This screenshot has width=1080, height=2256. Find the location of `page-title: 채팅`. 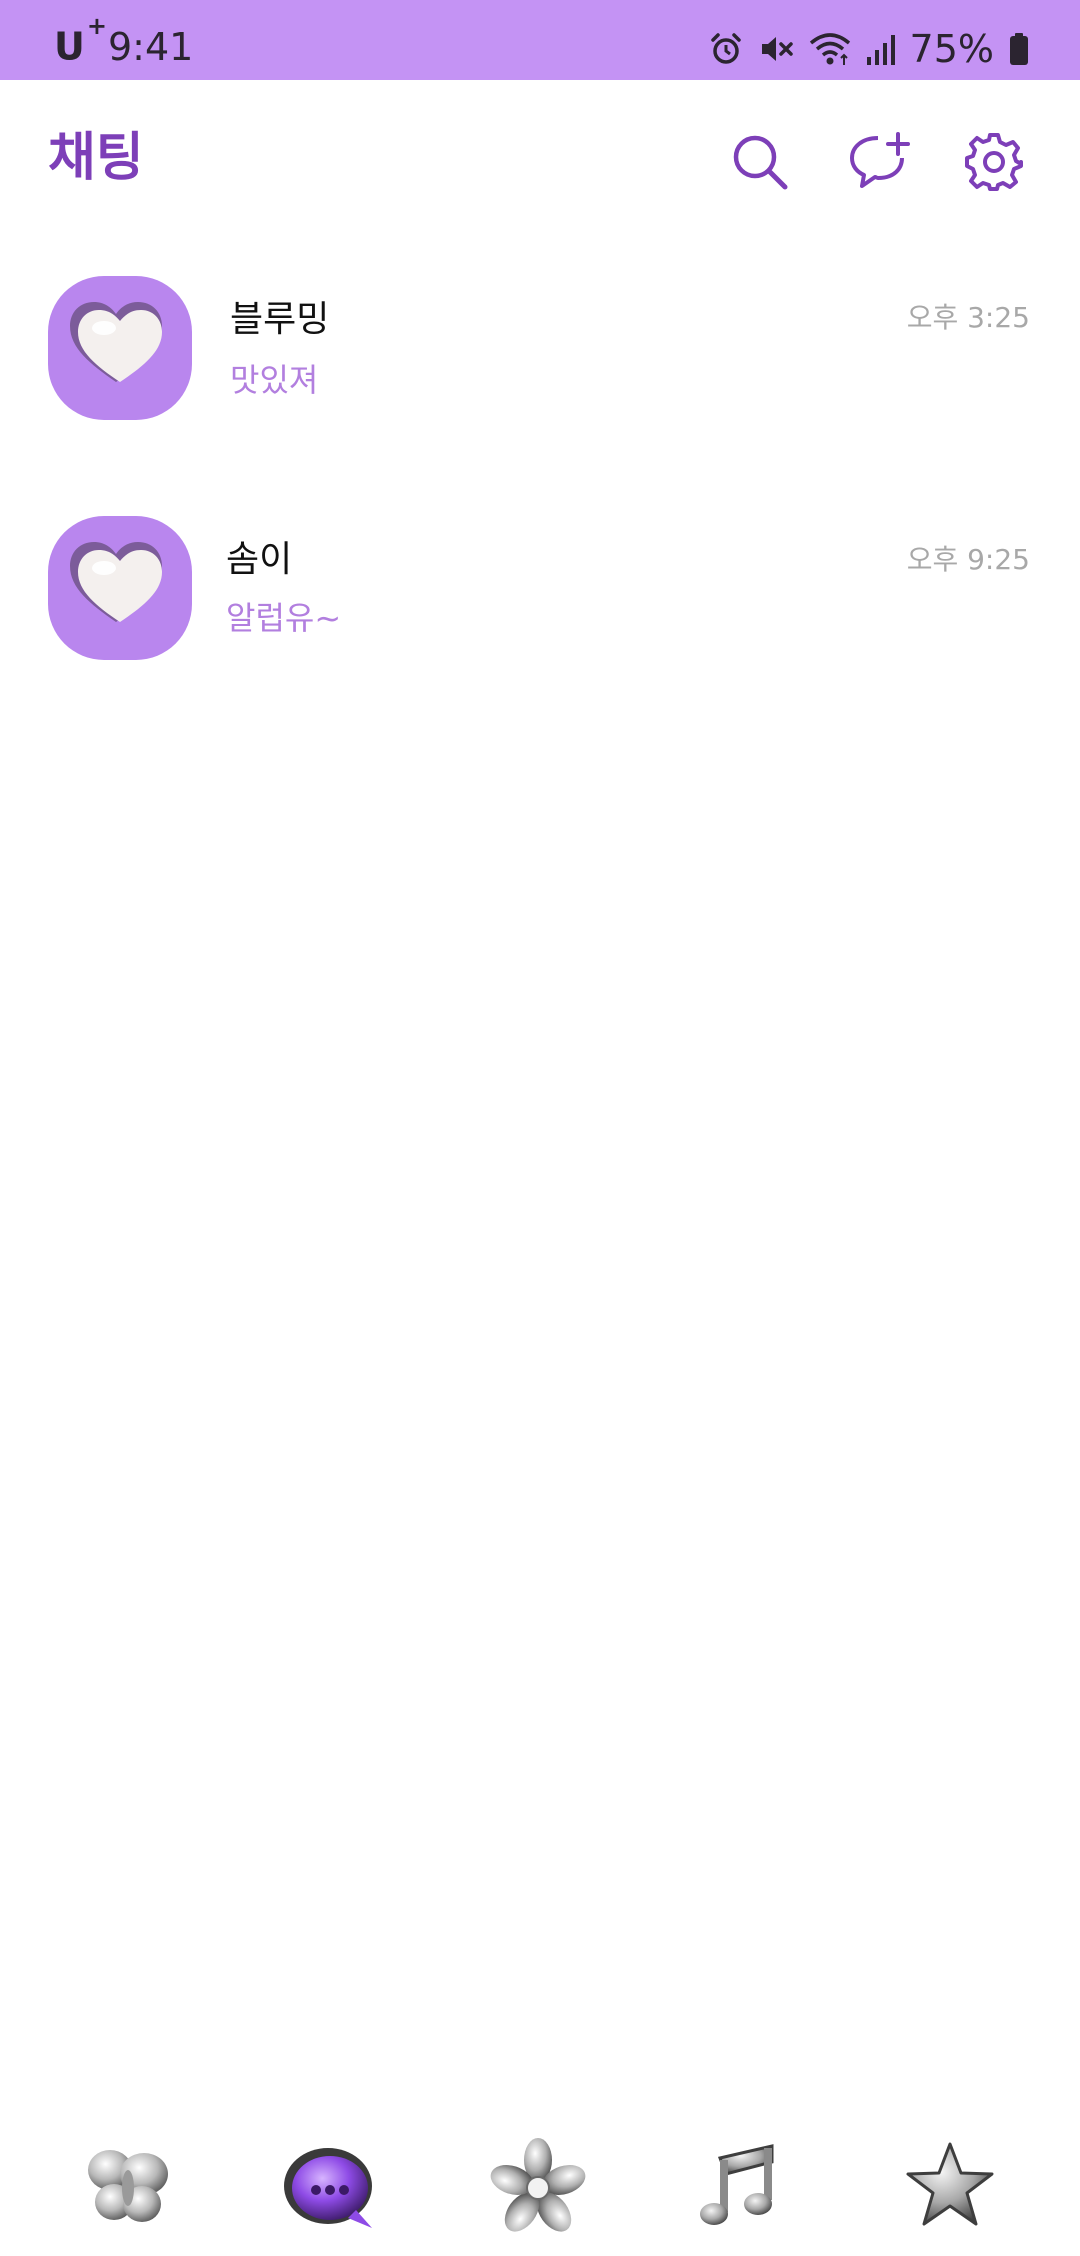

page-title: 채팅 is located at coordinates (96, 158).